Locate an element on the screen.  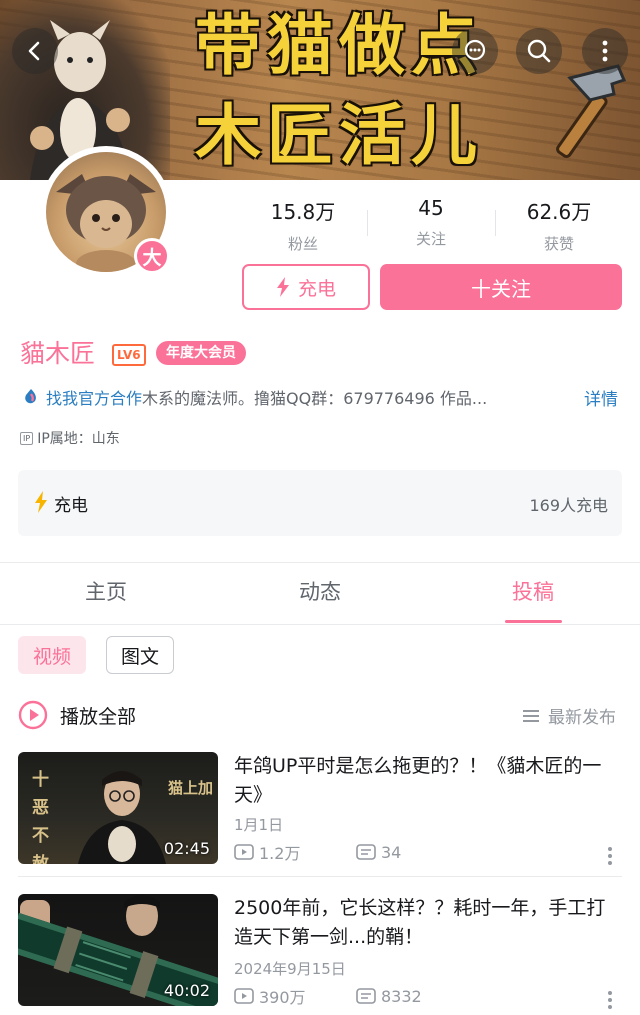
charge-button-label: 充电 is located at coordinates (316, 288).